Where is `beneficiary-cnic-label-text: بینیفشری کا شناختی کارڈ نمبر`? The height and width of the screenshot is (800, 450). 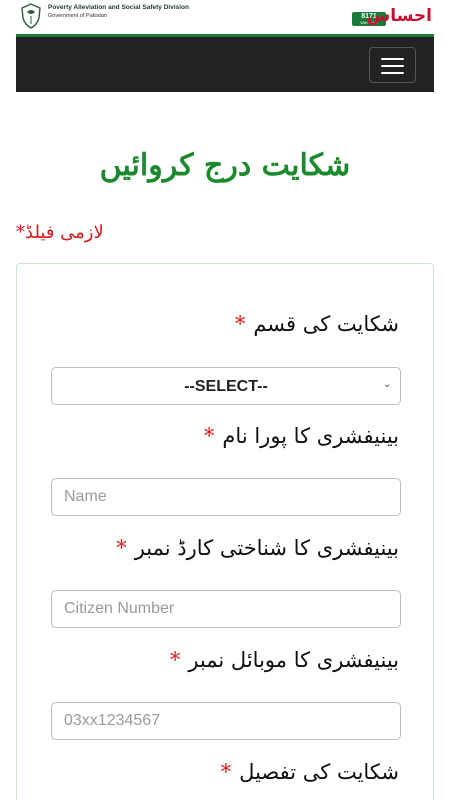
beneficiary-cnic-label-text: بینیفشری کا شناختی کارڈ نمبر is located at coordinates (266, 548).